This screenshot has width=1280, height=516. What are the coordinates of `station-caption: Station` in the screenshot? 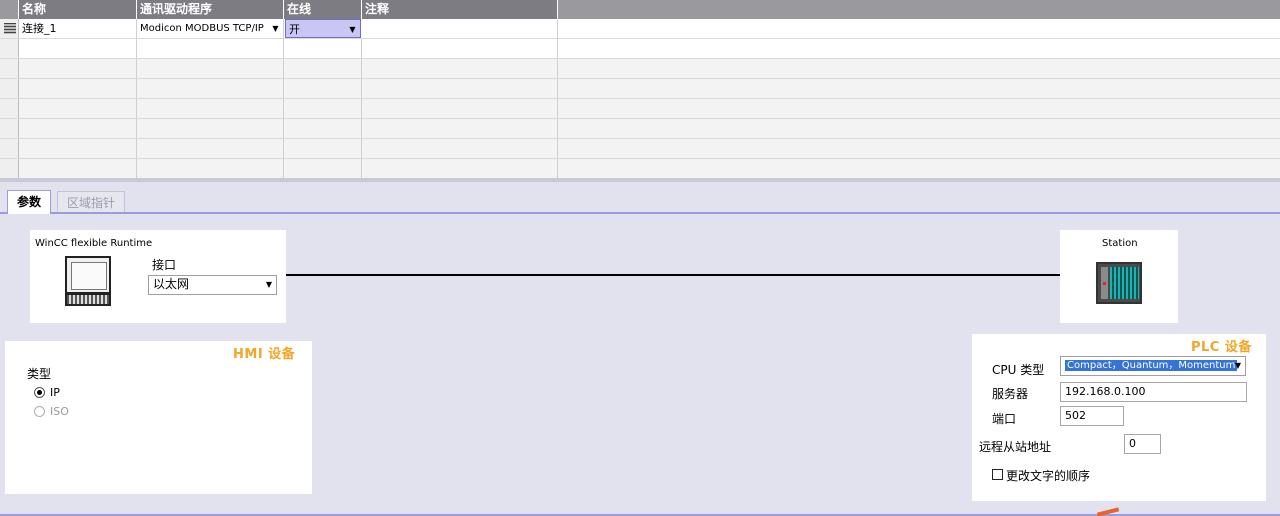 It's located at (1120, 243).